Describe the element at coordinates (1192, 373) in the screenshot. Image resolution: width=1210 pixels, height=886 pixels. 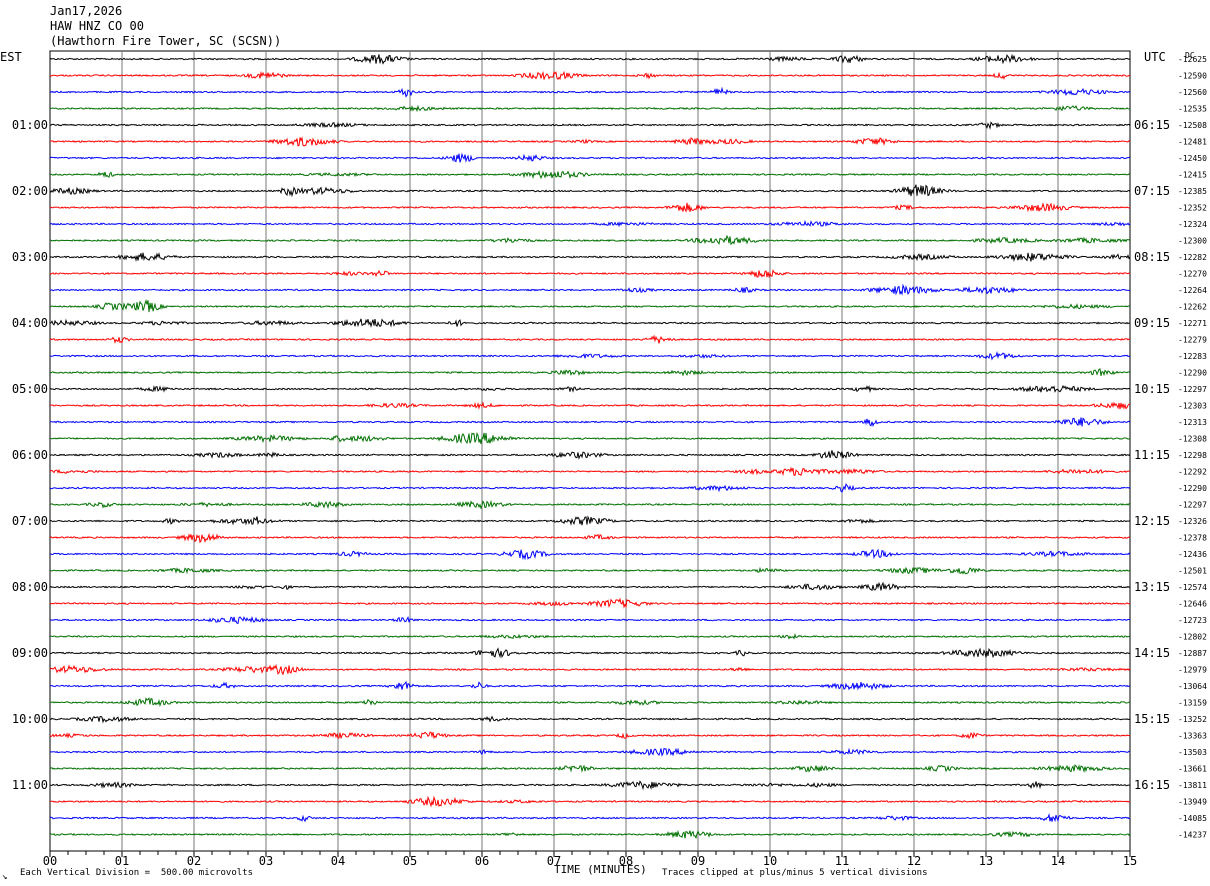
I see `dc-offset-label: -12290` at that location.